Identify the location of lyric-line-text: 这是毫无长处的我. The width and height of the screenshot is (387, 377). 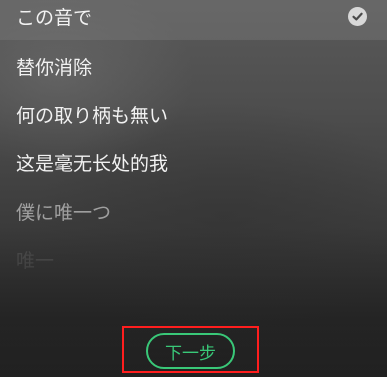
(92, 163).